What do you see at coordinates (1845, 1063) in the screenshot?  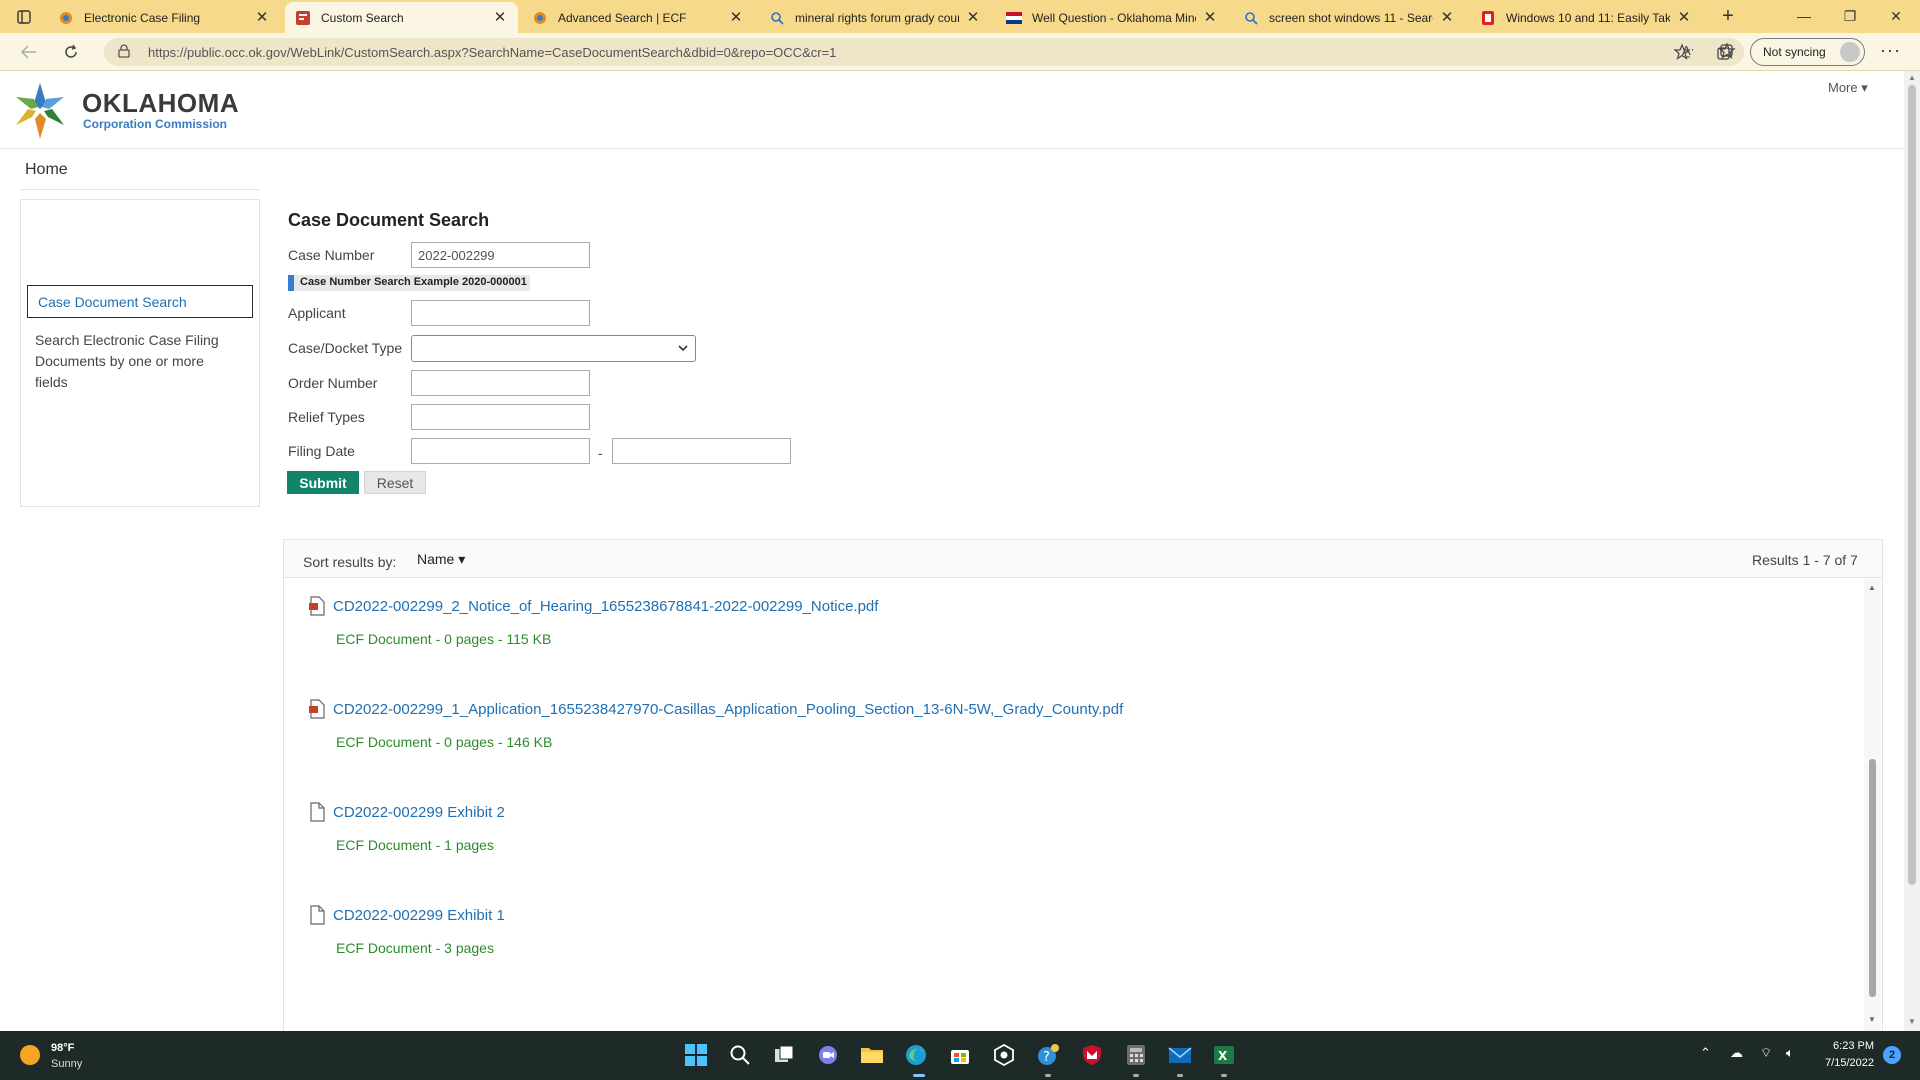 I see `clock-date: 7/15/2022` at bounding box center [1845, 1063].